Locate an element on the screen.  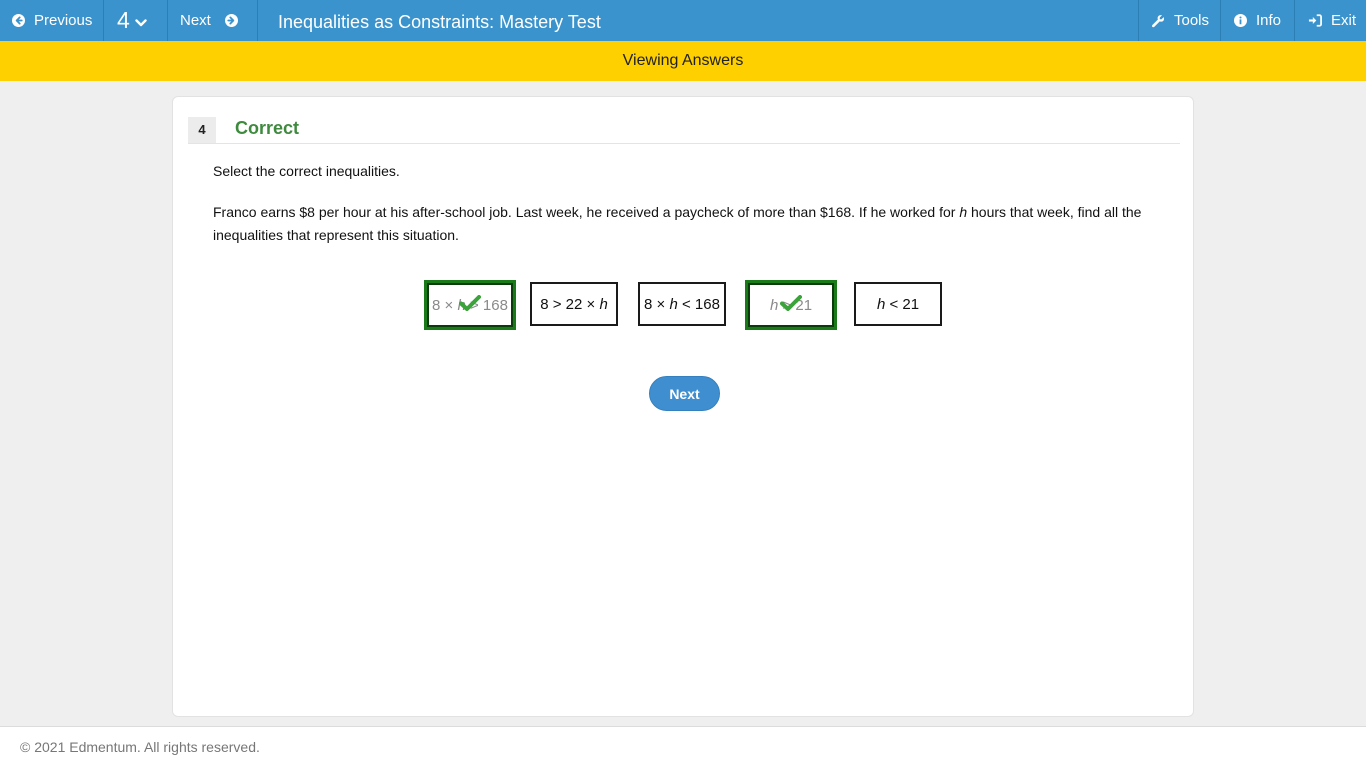
arrow-circle-right-icon is located at coordinates (231, 20).